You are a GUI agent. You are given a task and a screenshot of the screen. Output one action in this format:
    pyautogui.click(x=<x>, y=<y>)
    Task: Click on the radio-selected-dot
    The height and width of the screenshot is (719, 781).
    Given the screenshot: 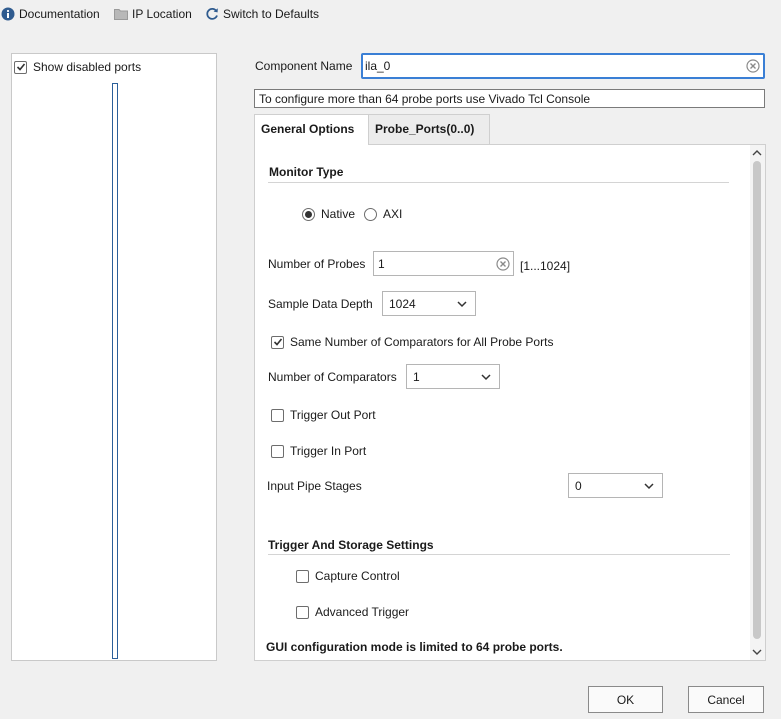 What is the action you would take?
    pyautogui.click(x=308, y=214)
    